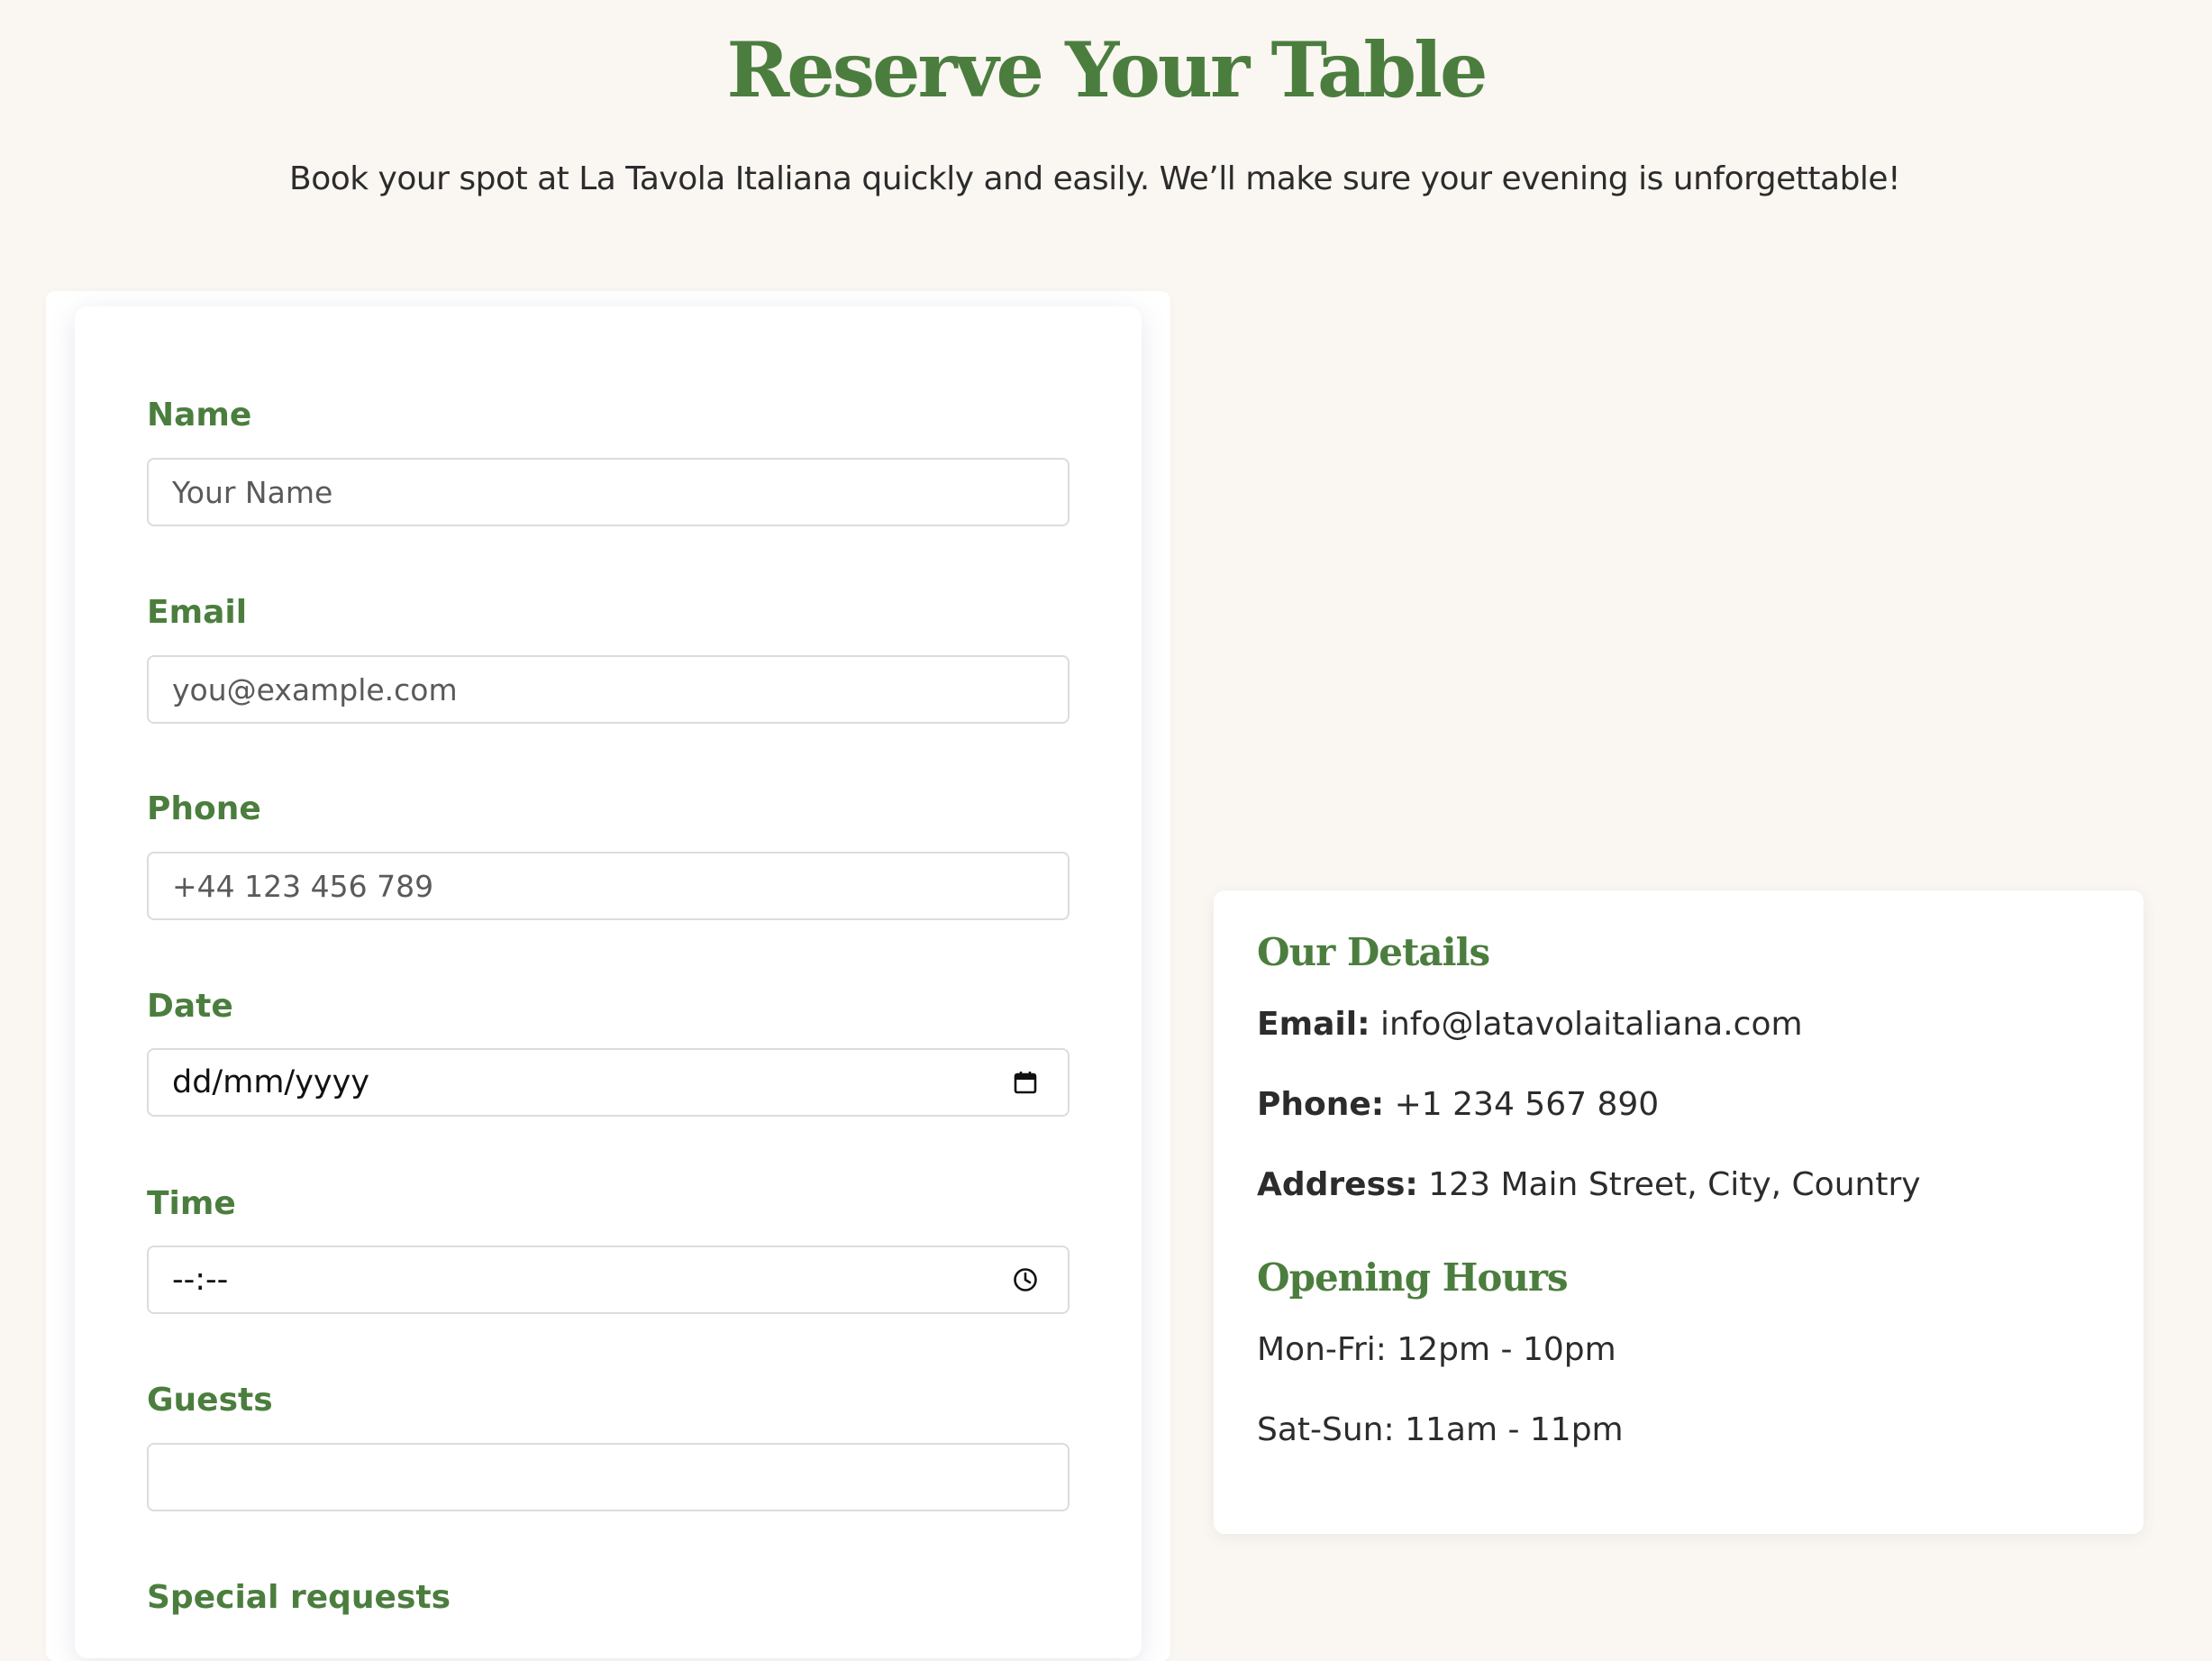 This screenshot has height=1661, width=2212. I want to click on detail-email-label: Email:, so click(1313, 1024).